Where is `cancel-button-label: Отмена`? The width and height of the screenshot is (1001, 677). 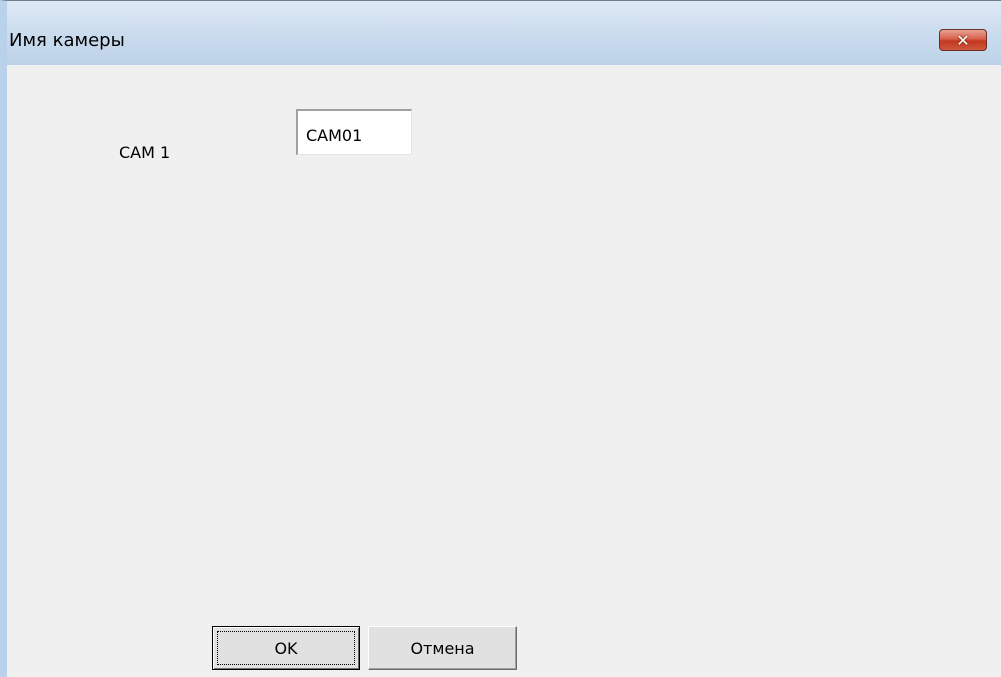
cancel-button-label: Отмена is located at coordinates (442, 648).